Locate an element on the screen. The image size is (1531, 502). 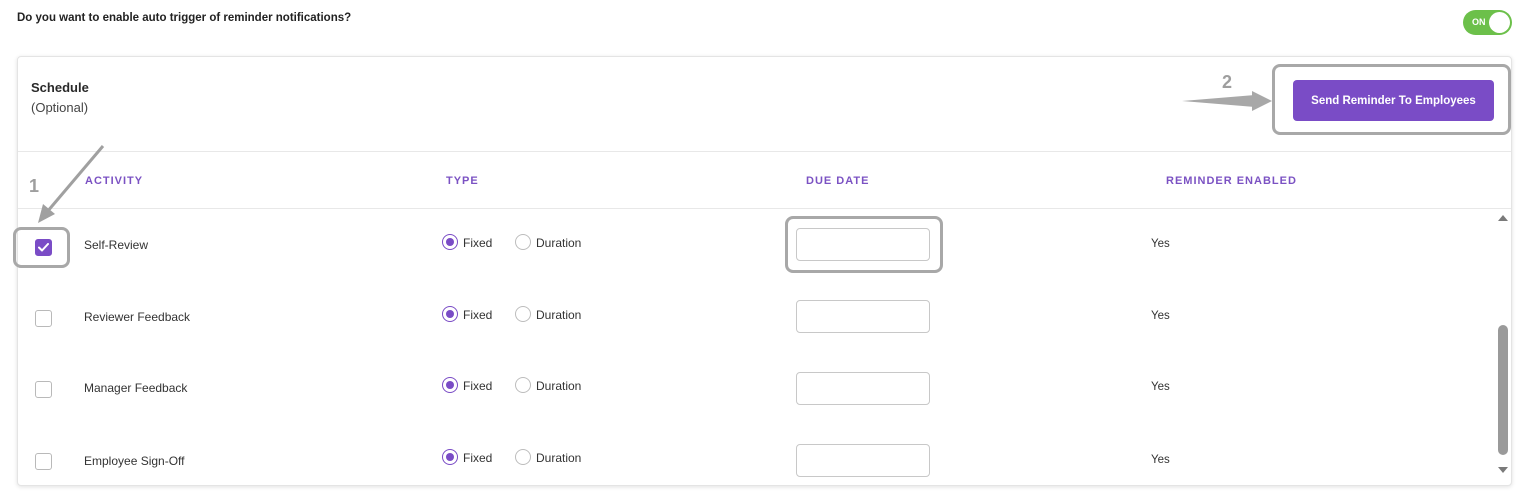
callout-number-2: 2 is located at coordinates (1227, 82).